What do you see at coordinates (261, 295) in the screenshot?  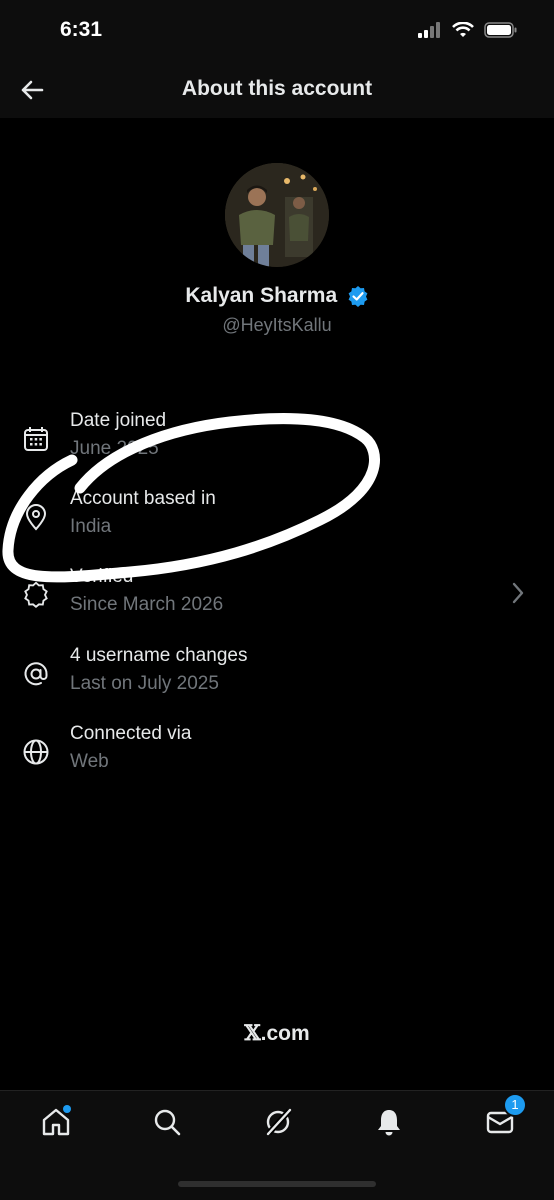 I see `display-name: Kalyan Sharma` at bounding box center [261, 295].